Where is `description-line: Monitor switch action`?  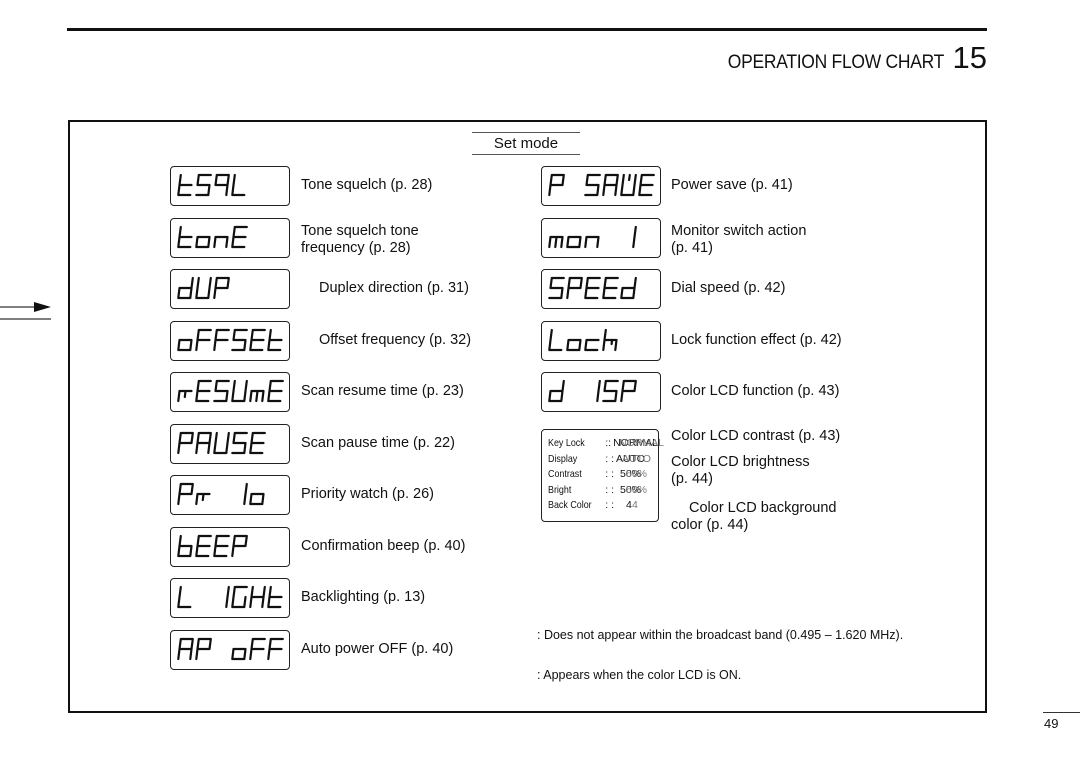
description-line: Monitor switch action is located at coordinates (739, 230).